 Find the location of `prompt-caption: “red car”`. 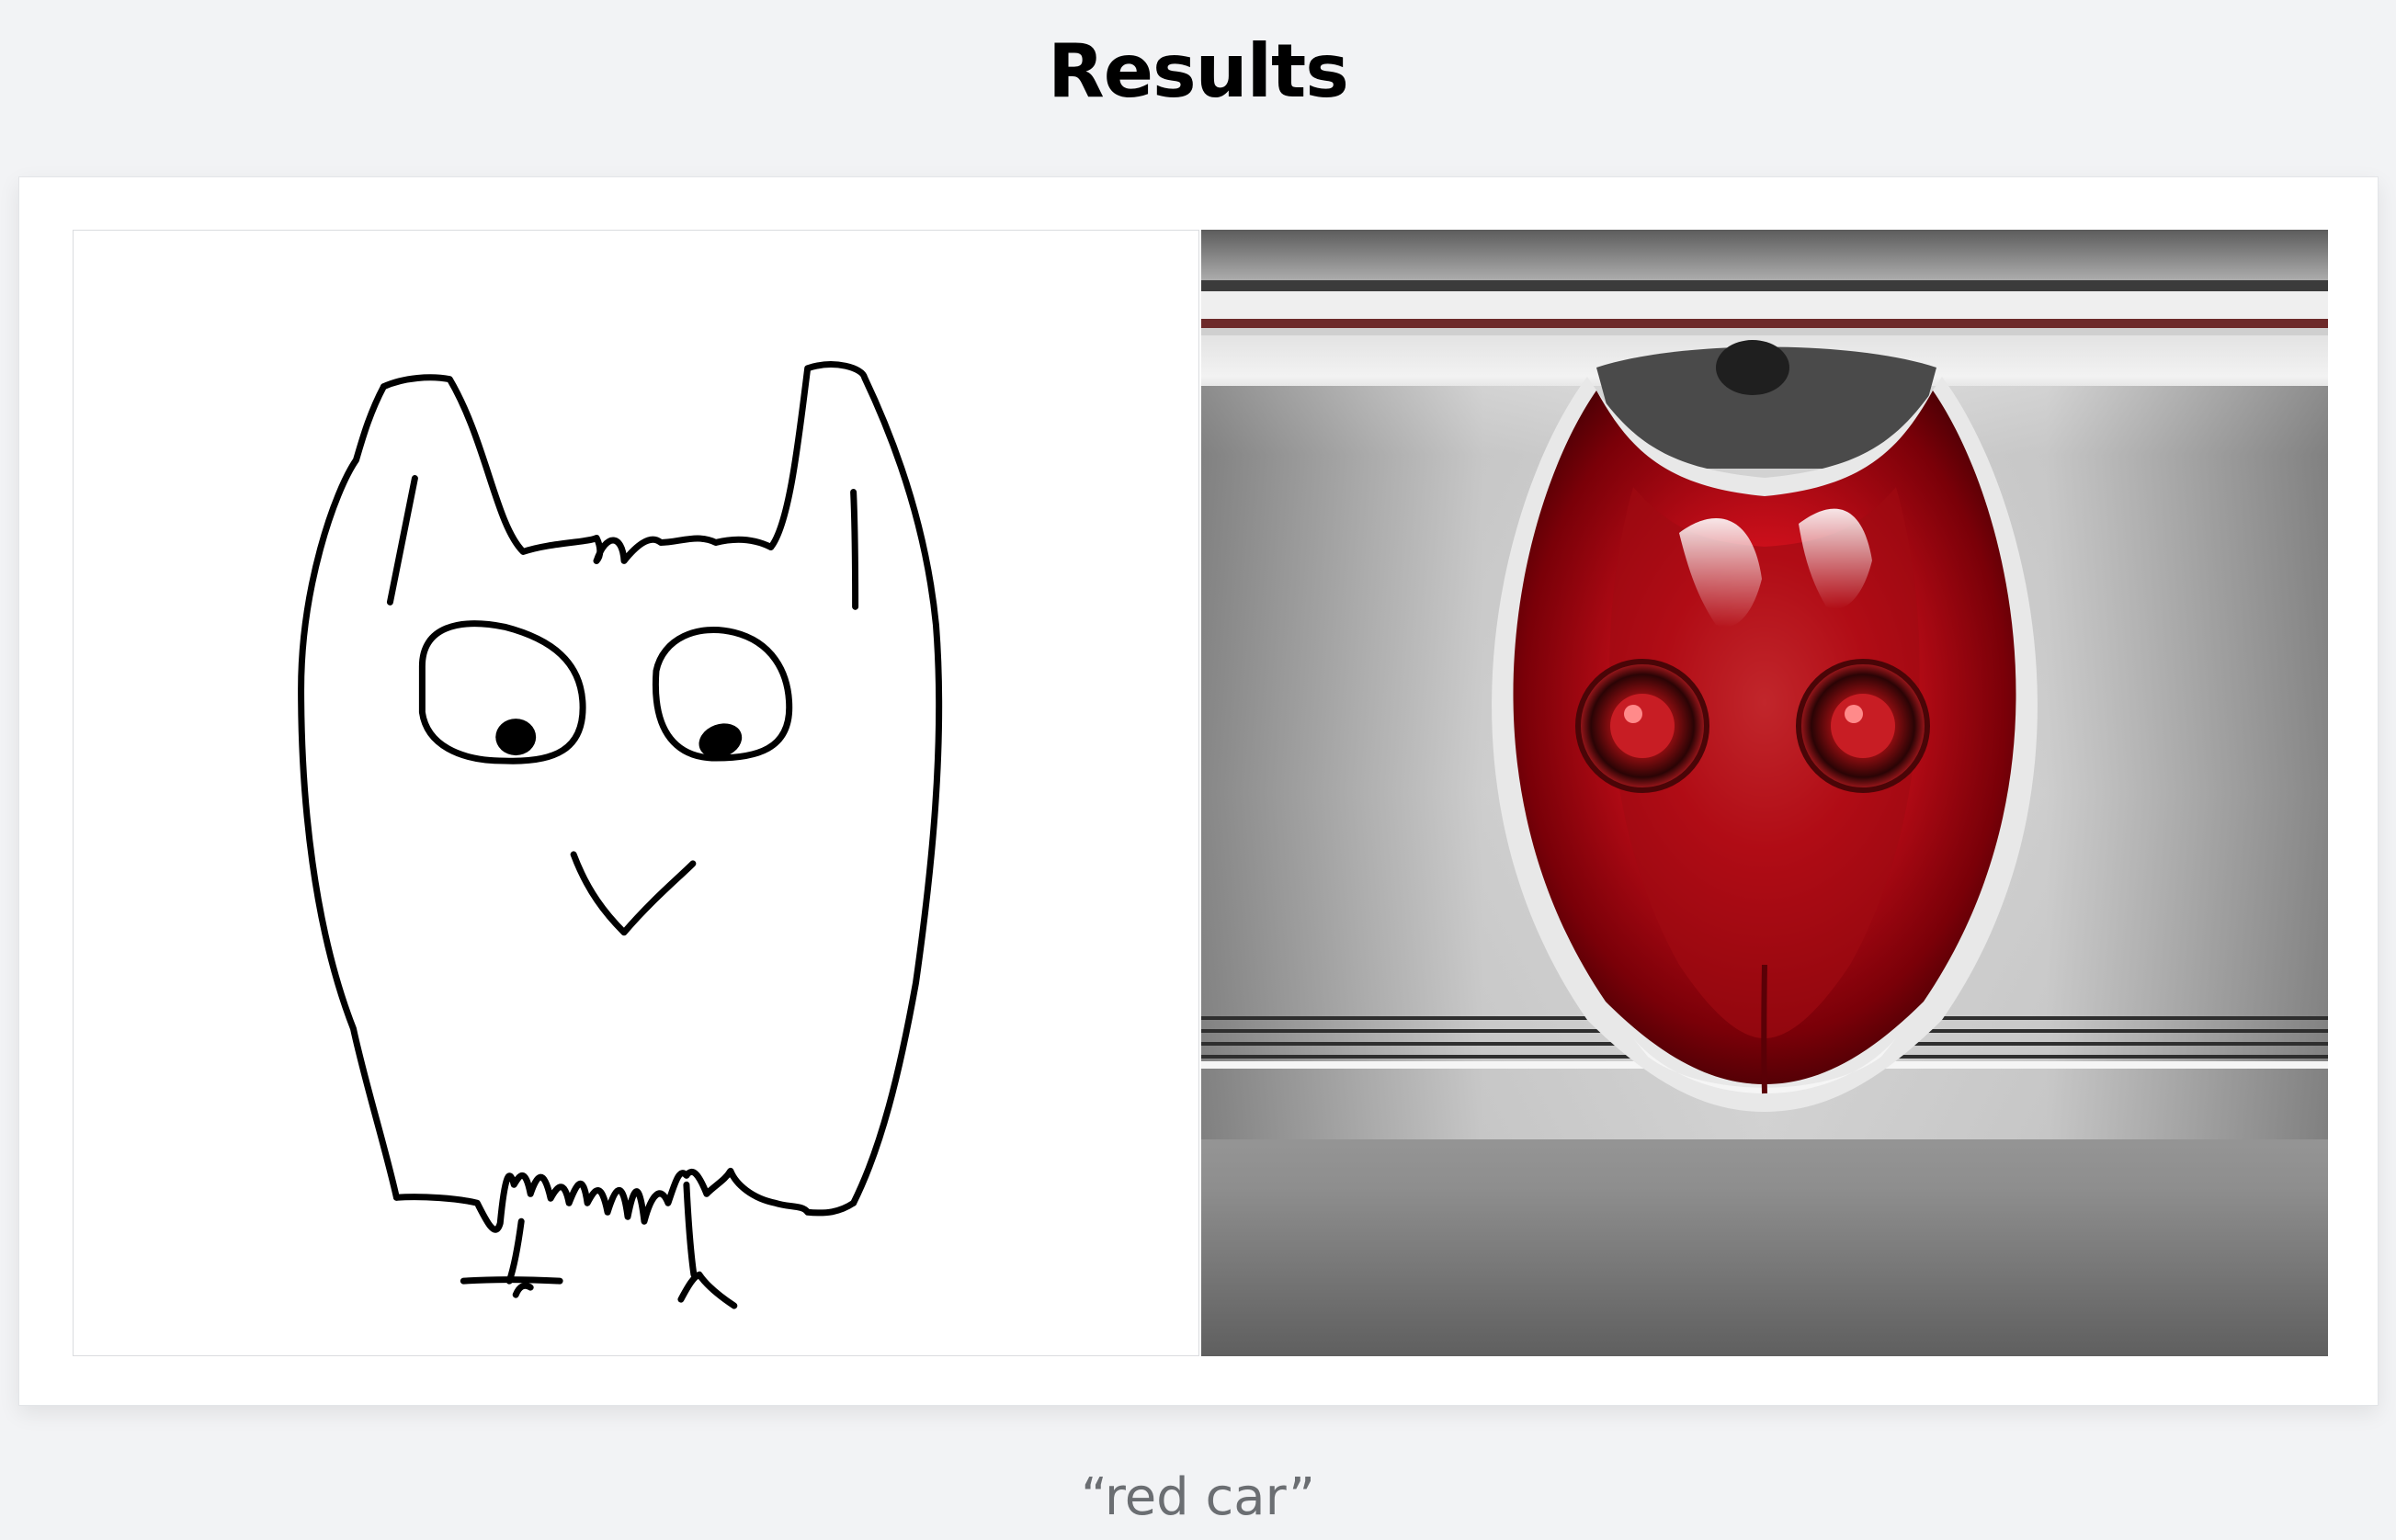

prompt-caption: “red car” is located at coordinates (1198, 1497).